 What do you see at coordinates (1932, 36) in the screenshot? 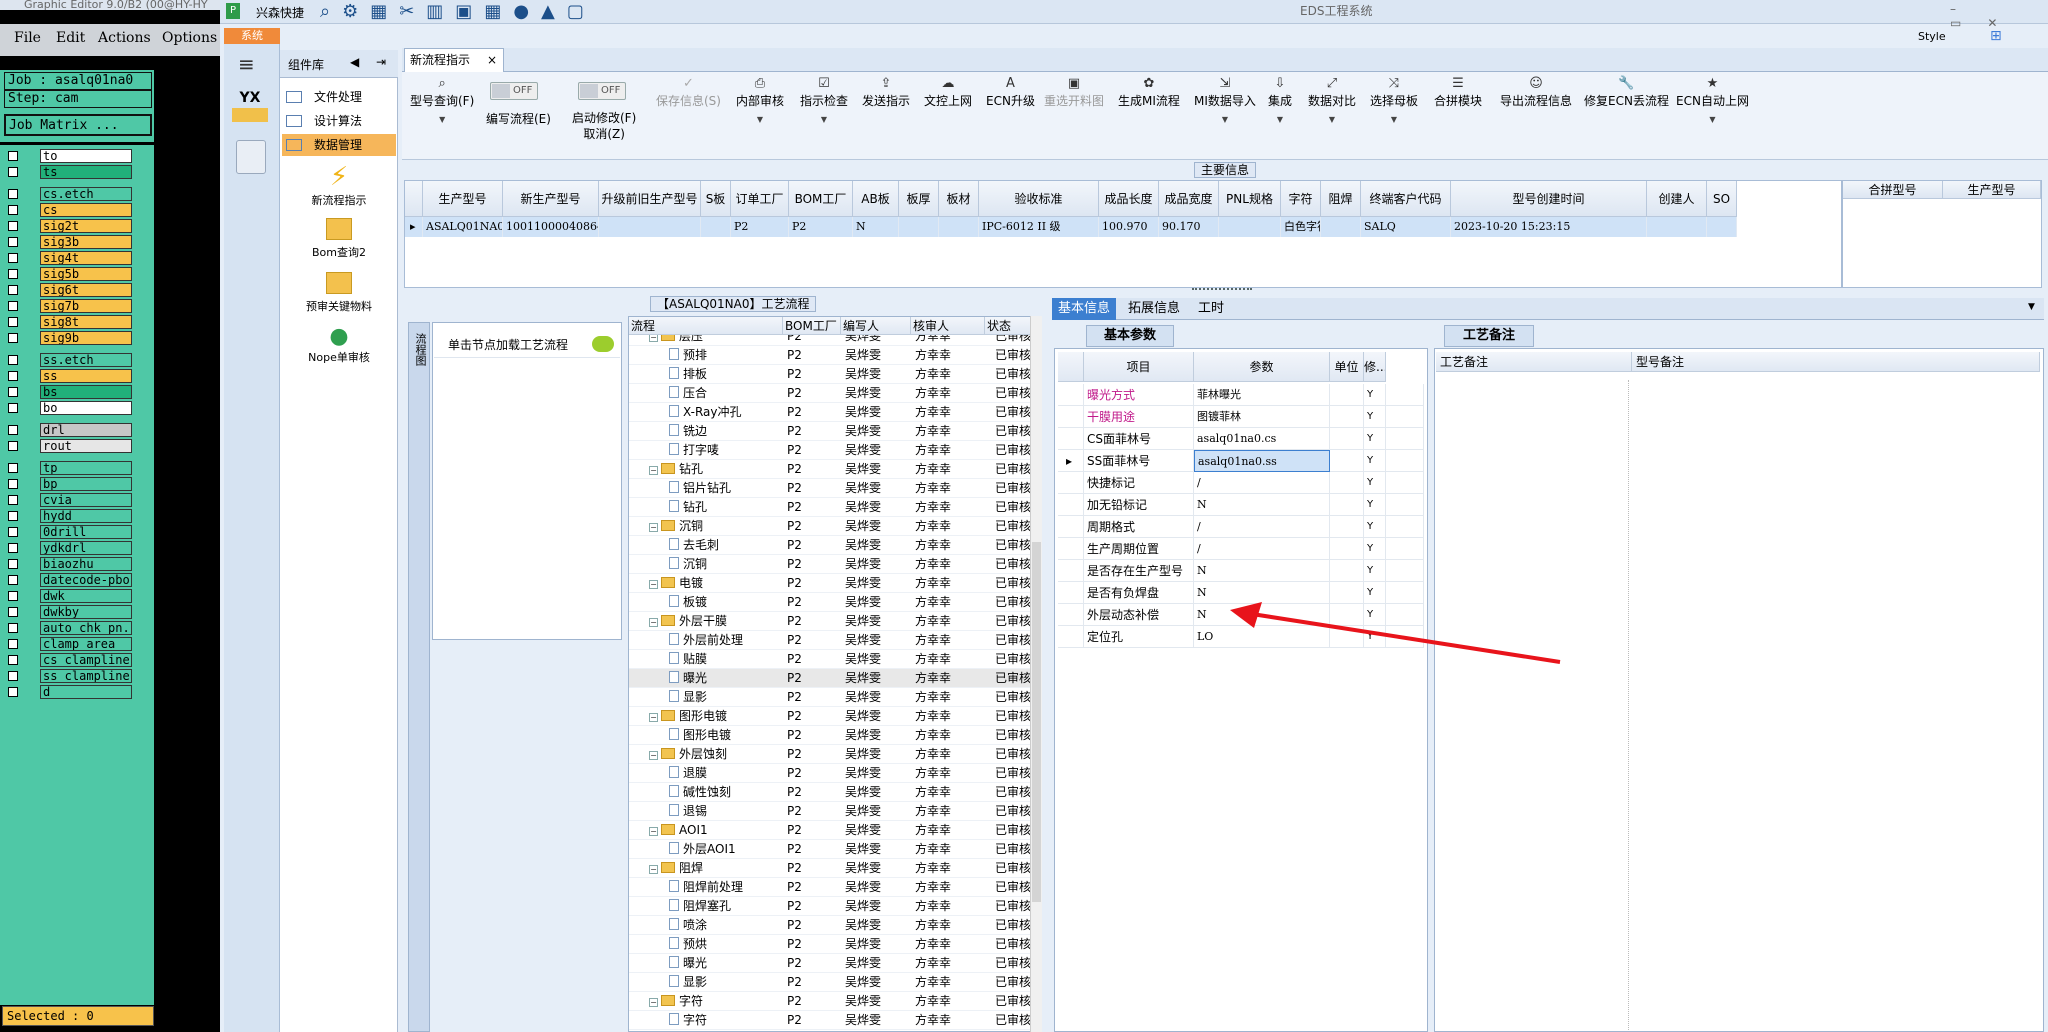
I see `style-label: Style` at bounding box center [1932, 36].